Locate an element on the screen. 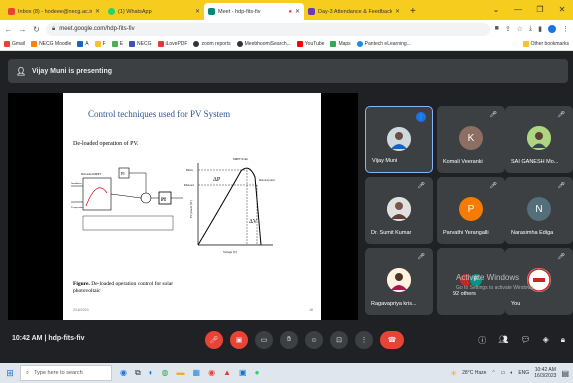 Image resolution: width=573 pixels, height=383 pixels. back-button: ← is located at coordinates (8, 29).